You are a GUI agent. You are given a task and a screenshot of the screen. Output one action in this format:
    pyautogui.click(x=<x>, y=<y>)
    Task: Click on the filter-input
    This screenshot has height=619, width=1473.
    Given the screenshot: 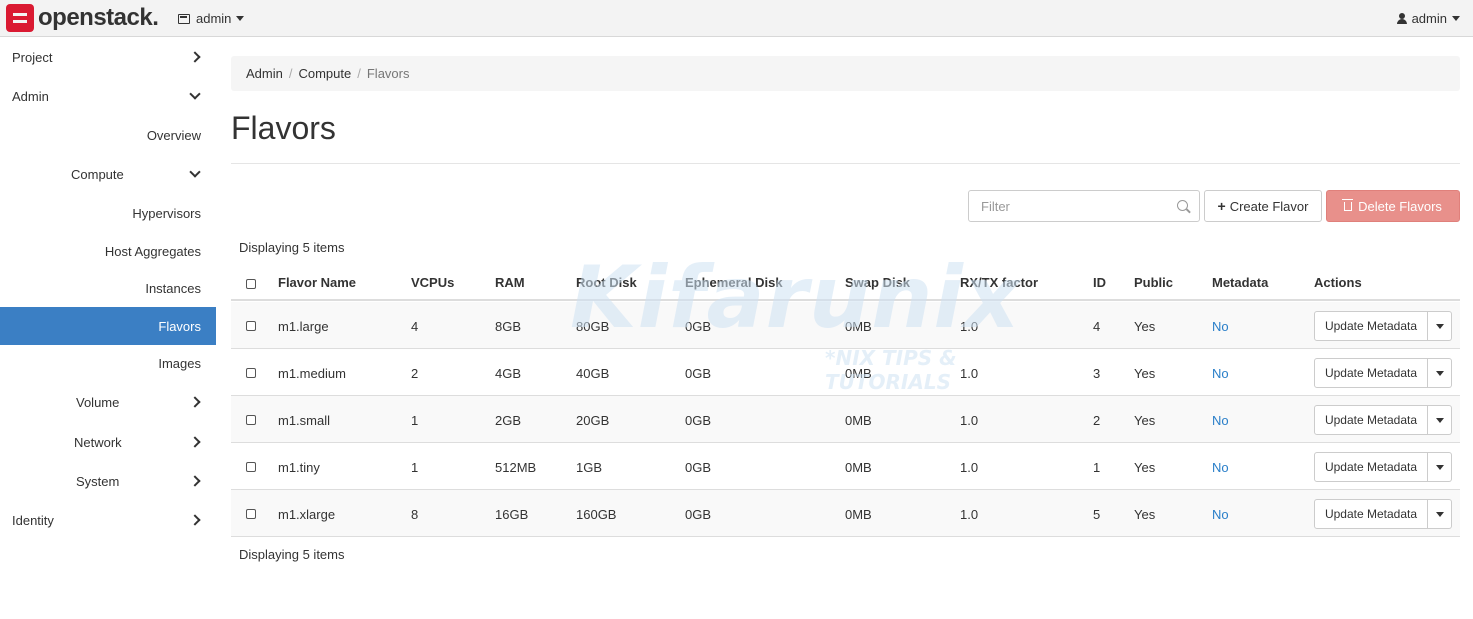 What is the action you would take?
    pyautogui.click(x=1084, y=206)
    